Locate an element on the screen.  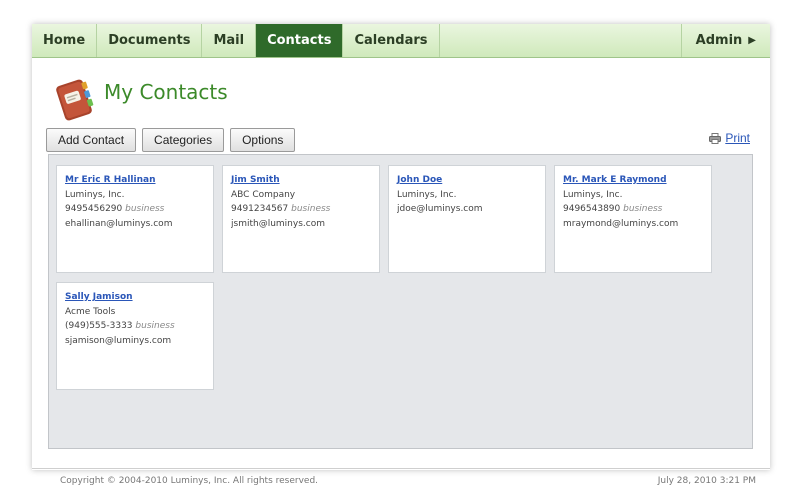
address-book-icon is located at coordinates (75, 100).